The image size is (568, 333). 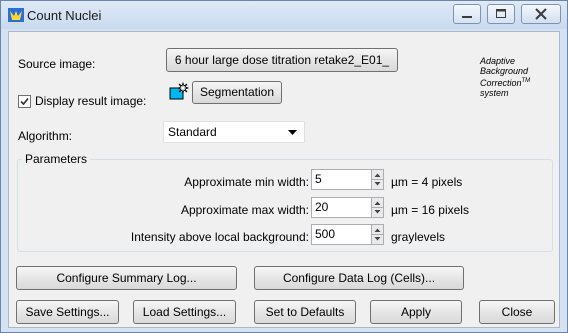 What do you see at coordinates (91, 101) in the screenshot?
I see `display-result-label: Display result image:` at bounding box center [91, 101].